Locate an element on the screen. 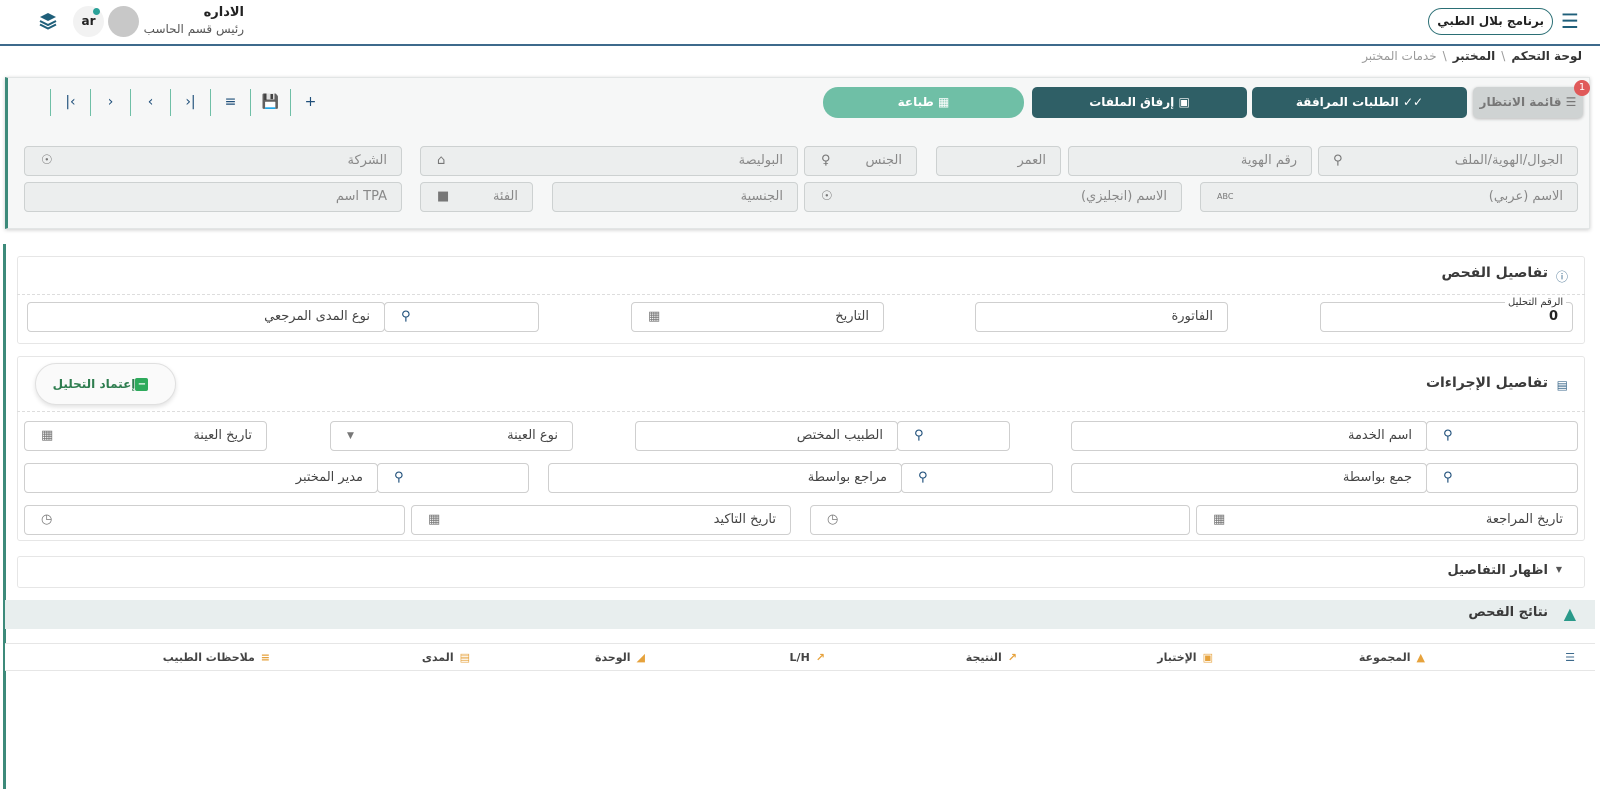 This screenshot has height=789, width=1600. home-icon: ⌂ is located at coordinates (441, 160).